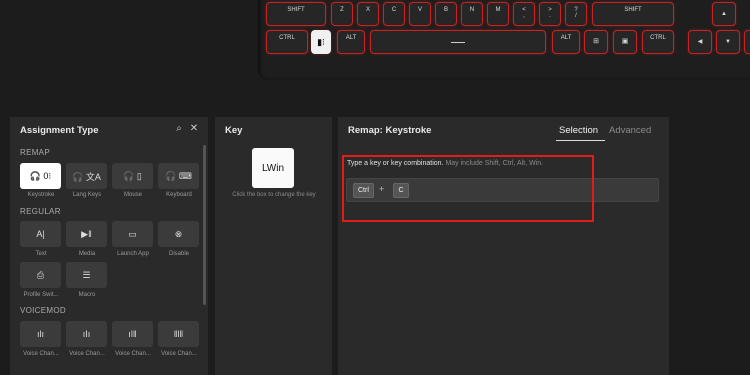 This screenshot has width=750, height=375. Describe the element at coordinates (351, 42) in the screenshot. I see `key-left-alt: ALT` at that location.